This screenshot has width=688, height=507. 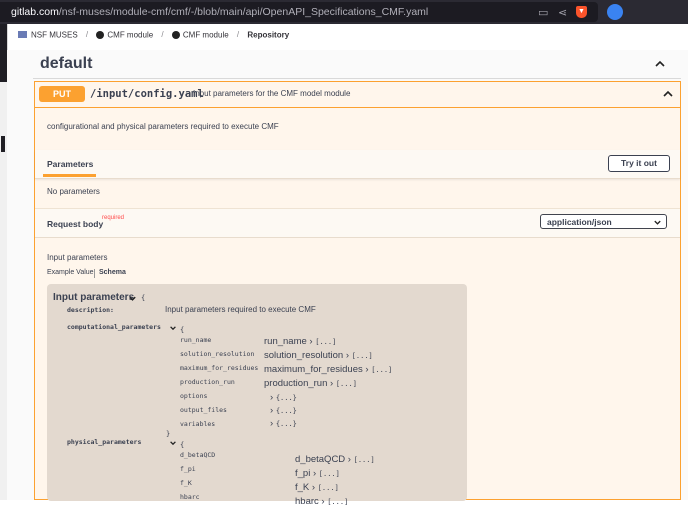 What do you see at coordinates (318, 355) in the screenshot?
I see `submodel-title: solution_resolution › [...]` at bounding box center [318, 355].